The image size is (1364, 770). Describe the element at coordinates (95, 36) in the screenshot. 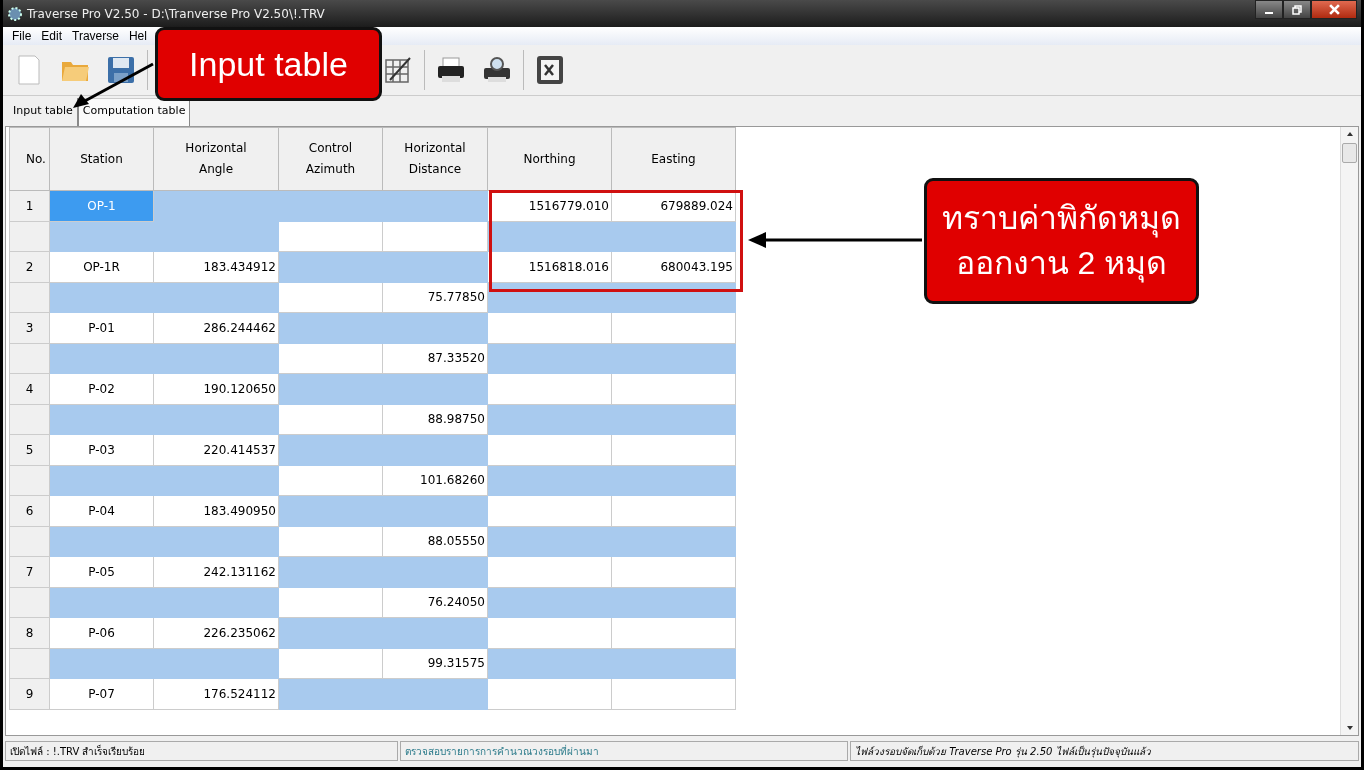

I see `menu-item: Traverse` at that location.